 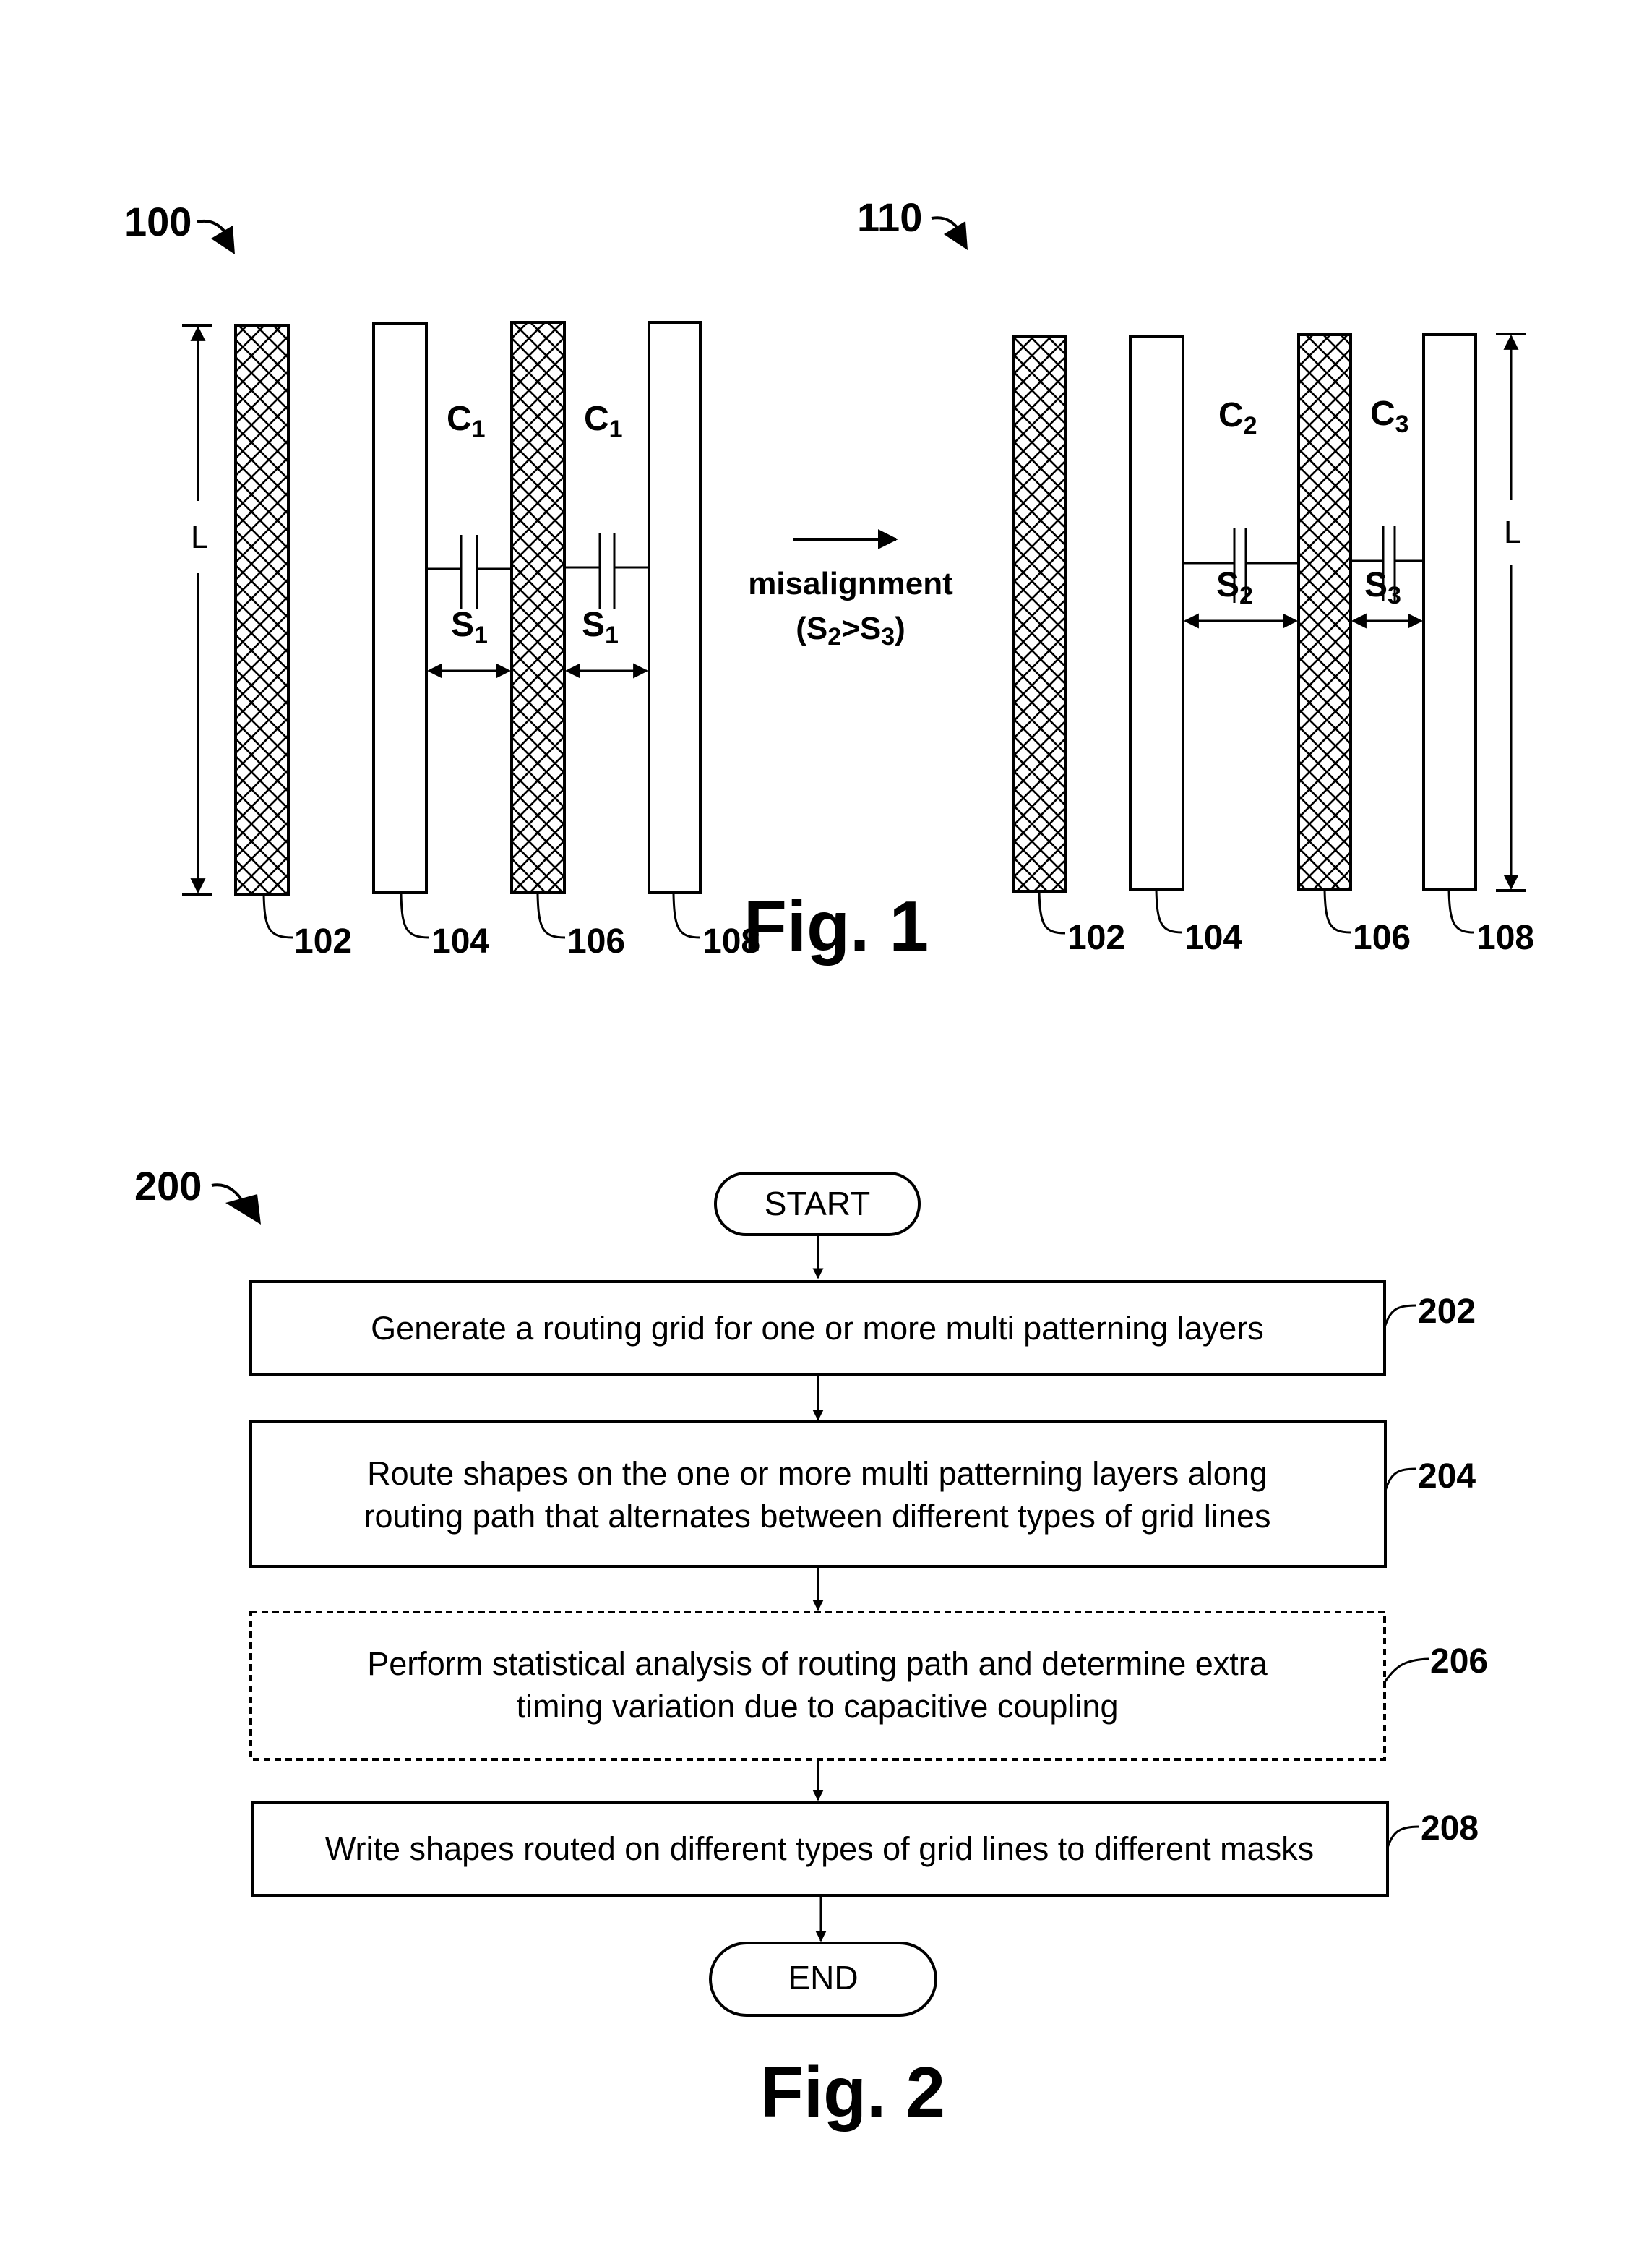 I want to click on line-104-plain-right, so click(x=1156, y=613).